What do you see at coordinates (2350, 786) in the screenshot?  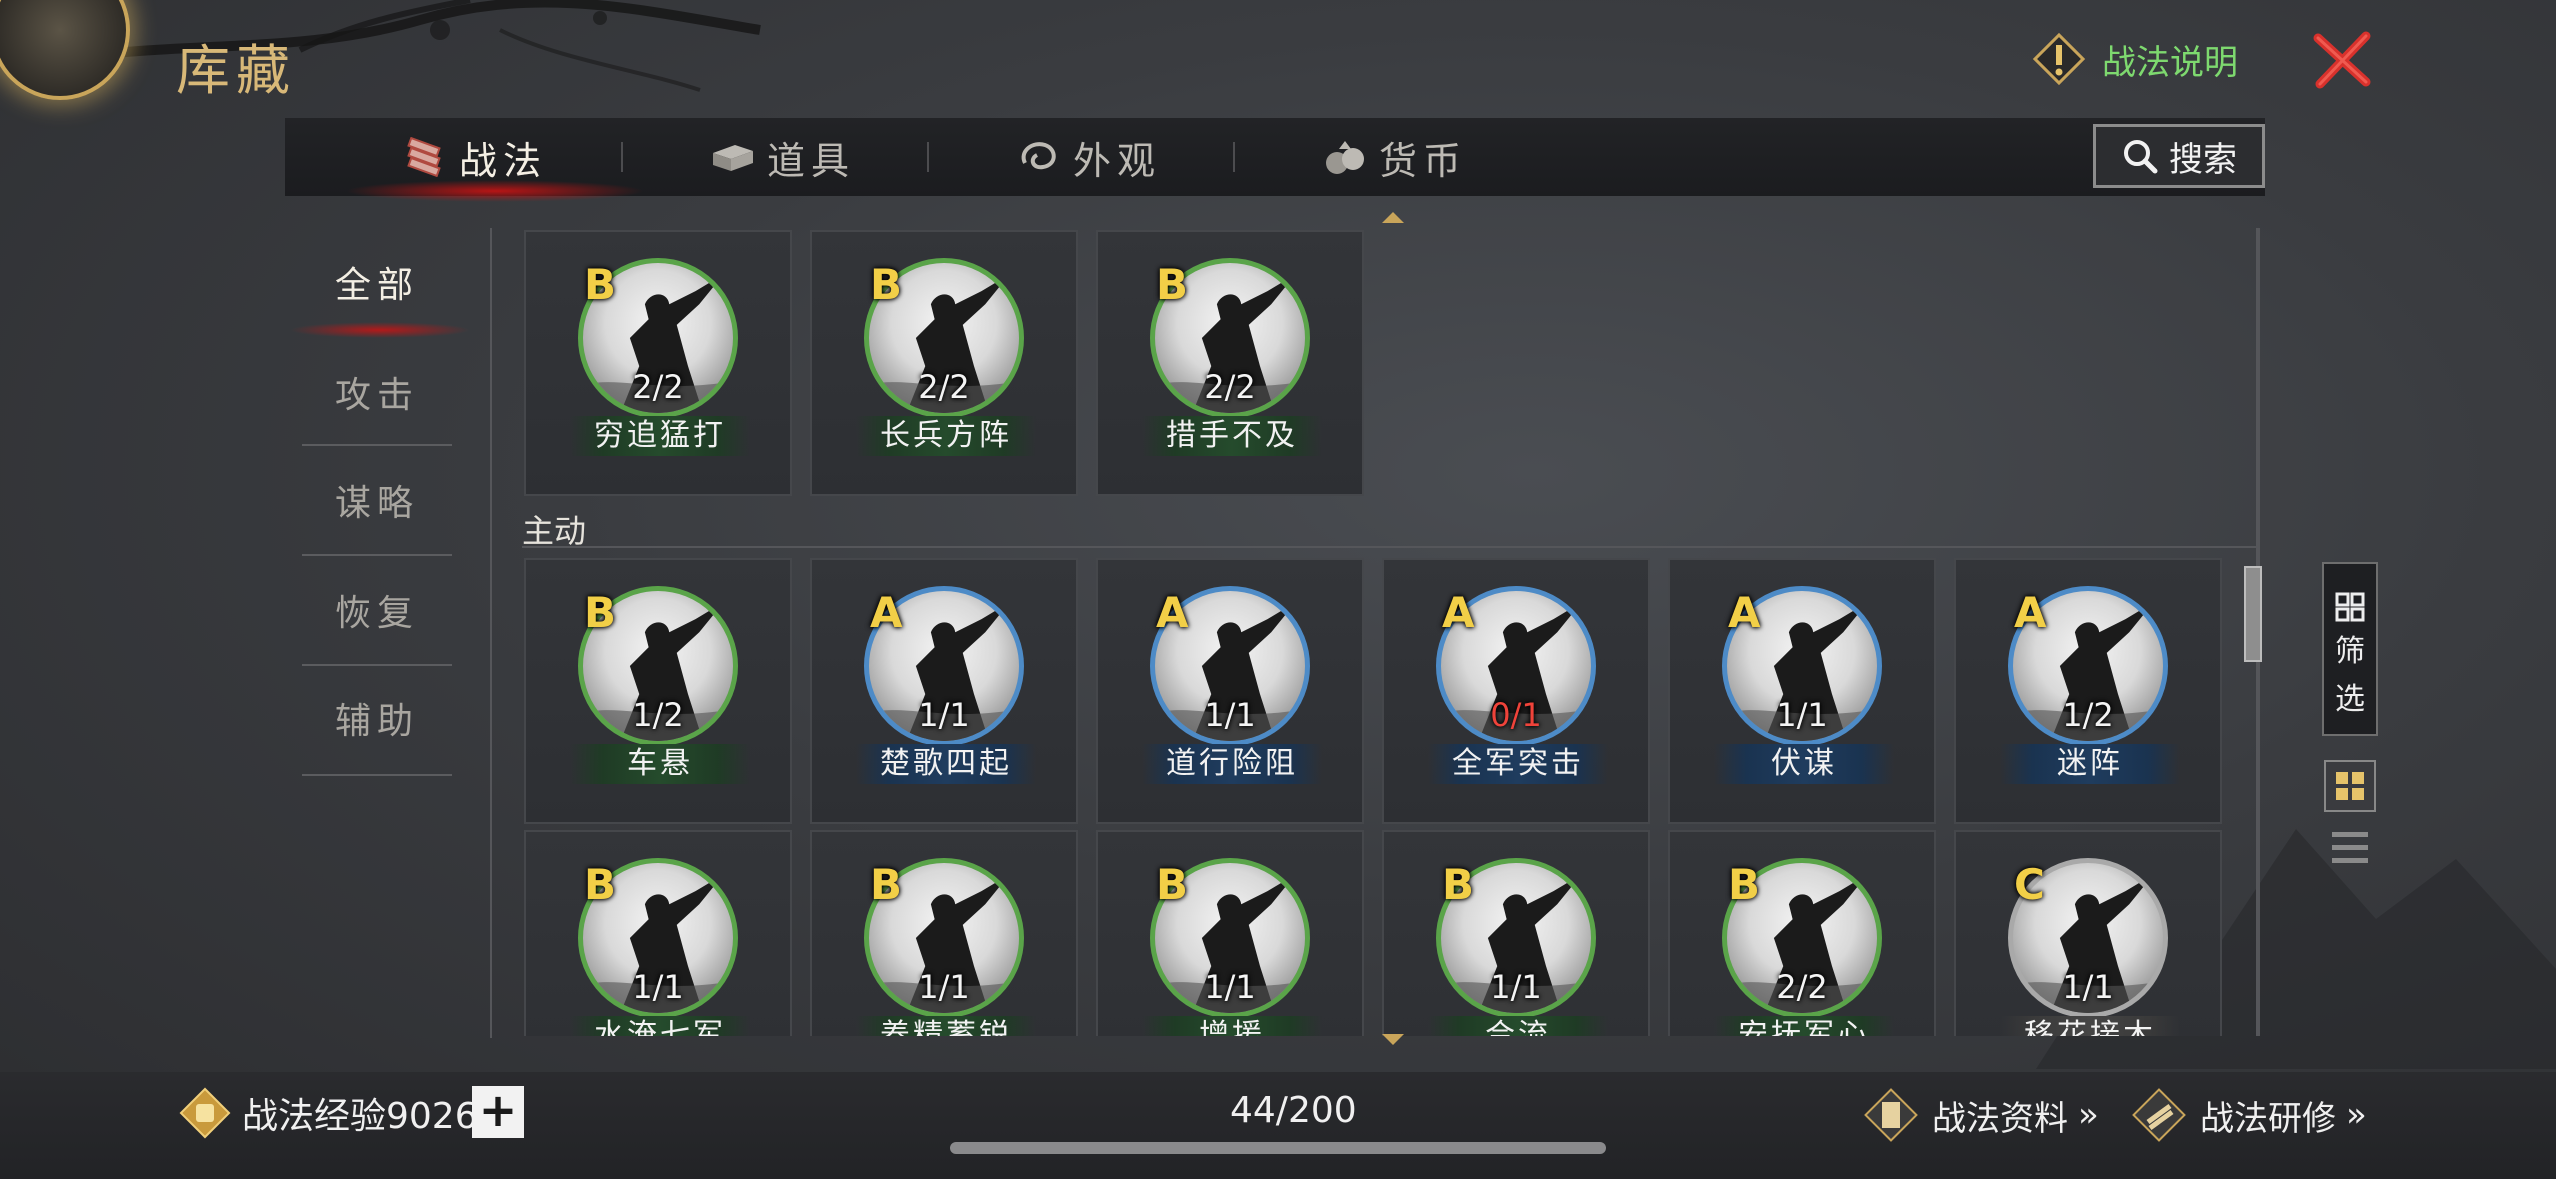 I see `grid-view-button` at bounding box center [2350, 786].